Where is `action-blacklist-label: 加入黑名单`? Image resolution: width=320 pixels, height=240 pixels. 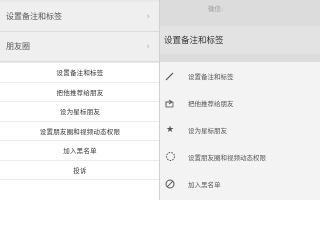
action-blacklist-label: 加入黑名单 is located at coordinates (80, 151).